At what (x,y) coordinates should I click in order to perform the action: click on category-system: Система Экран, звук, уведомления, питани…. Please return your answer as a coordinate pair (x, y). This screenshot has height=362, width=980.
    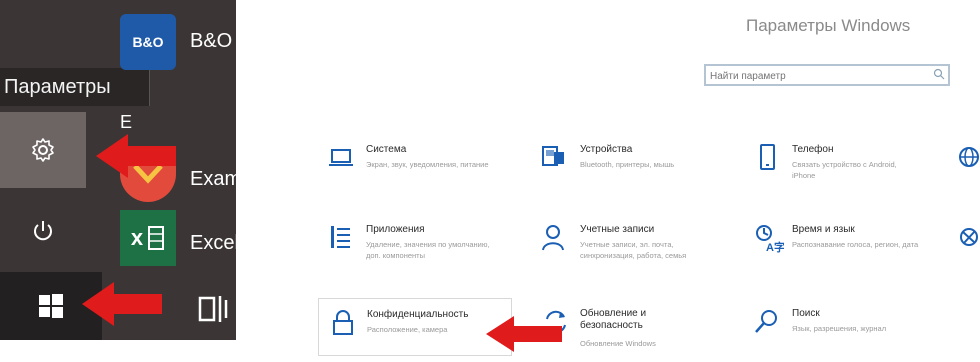
    Looking at the image, I should click on (421, 170).